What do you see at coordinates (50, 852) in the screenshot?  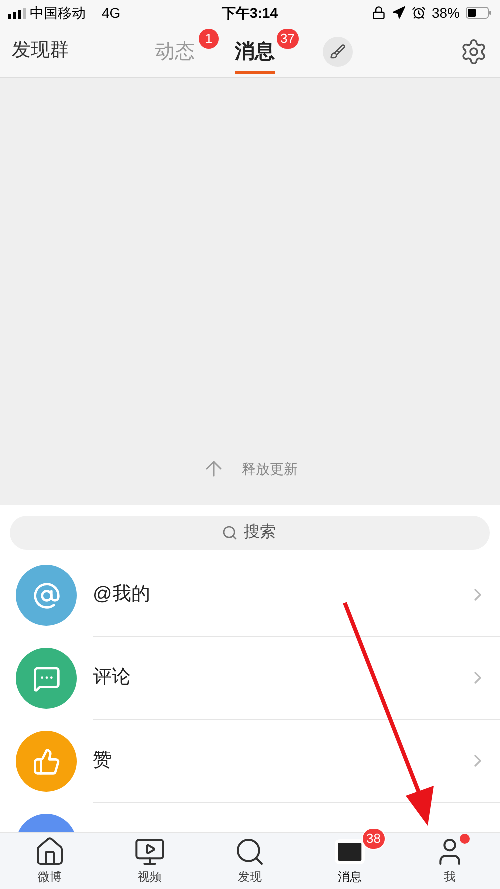 I see `home-icon` at bounding box center [50, 852].